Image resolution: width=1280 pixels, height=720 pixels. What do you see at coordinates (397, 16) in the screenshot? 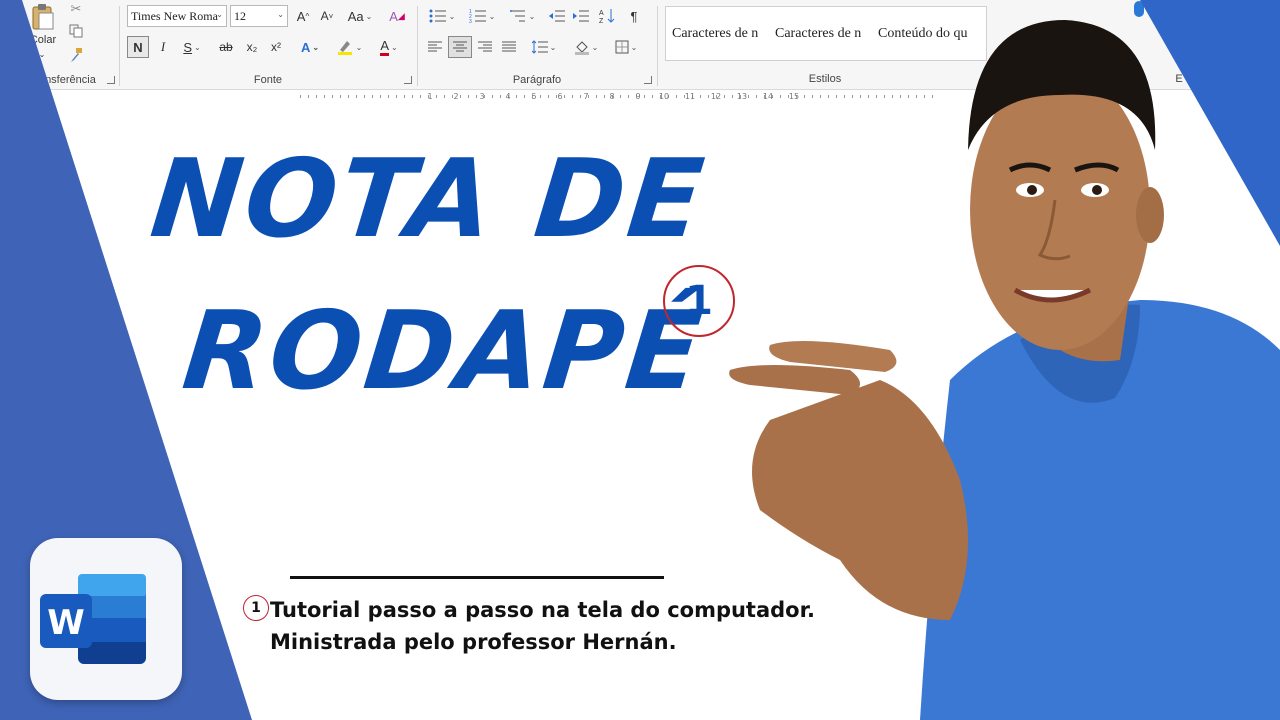
I see `eraser-a-icon: A ◢` at bounding box center [397, 16].